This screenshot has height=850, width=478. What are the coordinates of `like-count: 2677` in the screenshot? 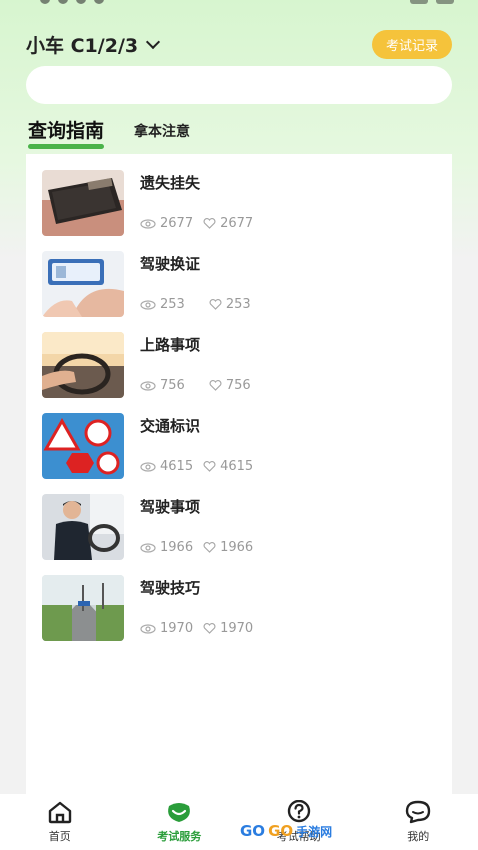 It's located at (228, 223).